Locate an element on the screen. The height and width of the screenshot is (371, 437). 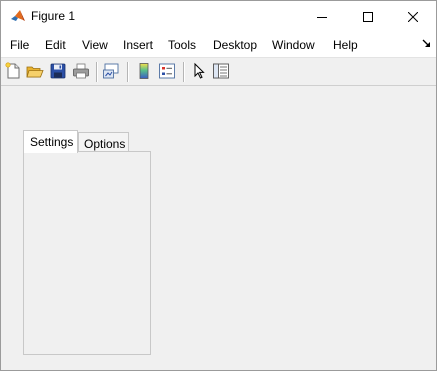
print-icon is located at coordinates (81, 71).